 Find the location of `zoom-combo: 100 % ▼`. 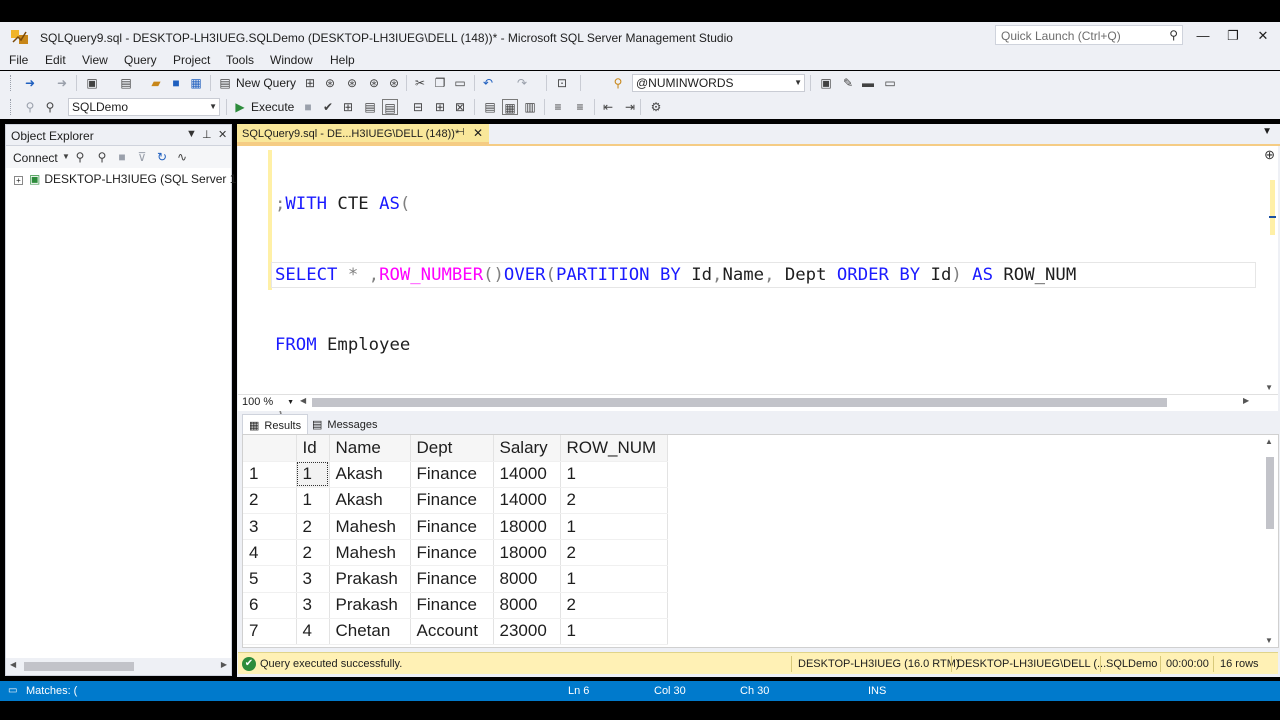

zoom-combo: 100 % ▼ is located at coordinates (268, 402).